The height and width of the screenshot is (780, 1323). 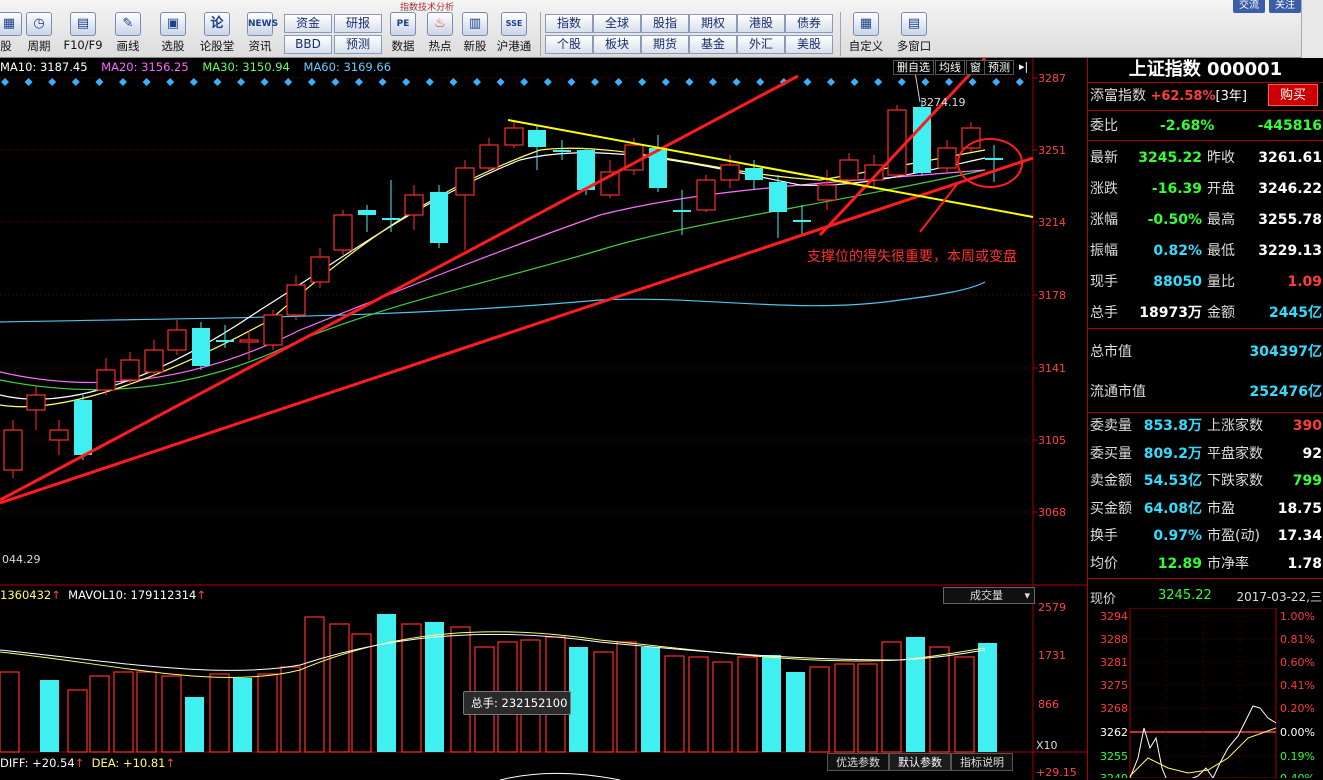 I want to click on quote-value: 3229.13, so click(x=1290, y=251).